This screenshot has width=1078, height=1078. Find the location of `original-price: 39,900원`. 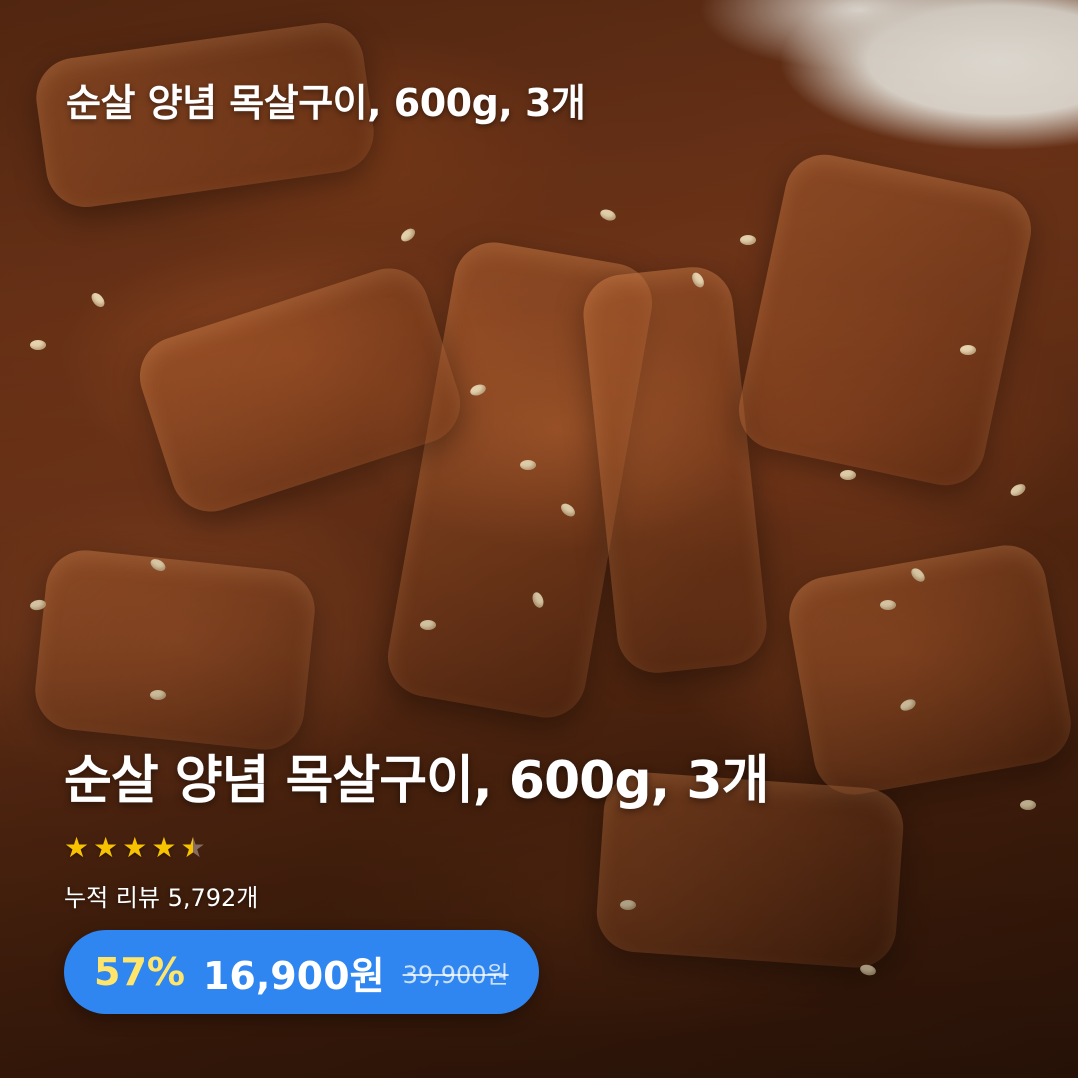

original-price: 39,900원 is located at coordinates (455, 974).